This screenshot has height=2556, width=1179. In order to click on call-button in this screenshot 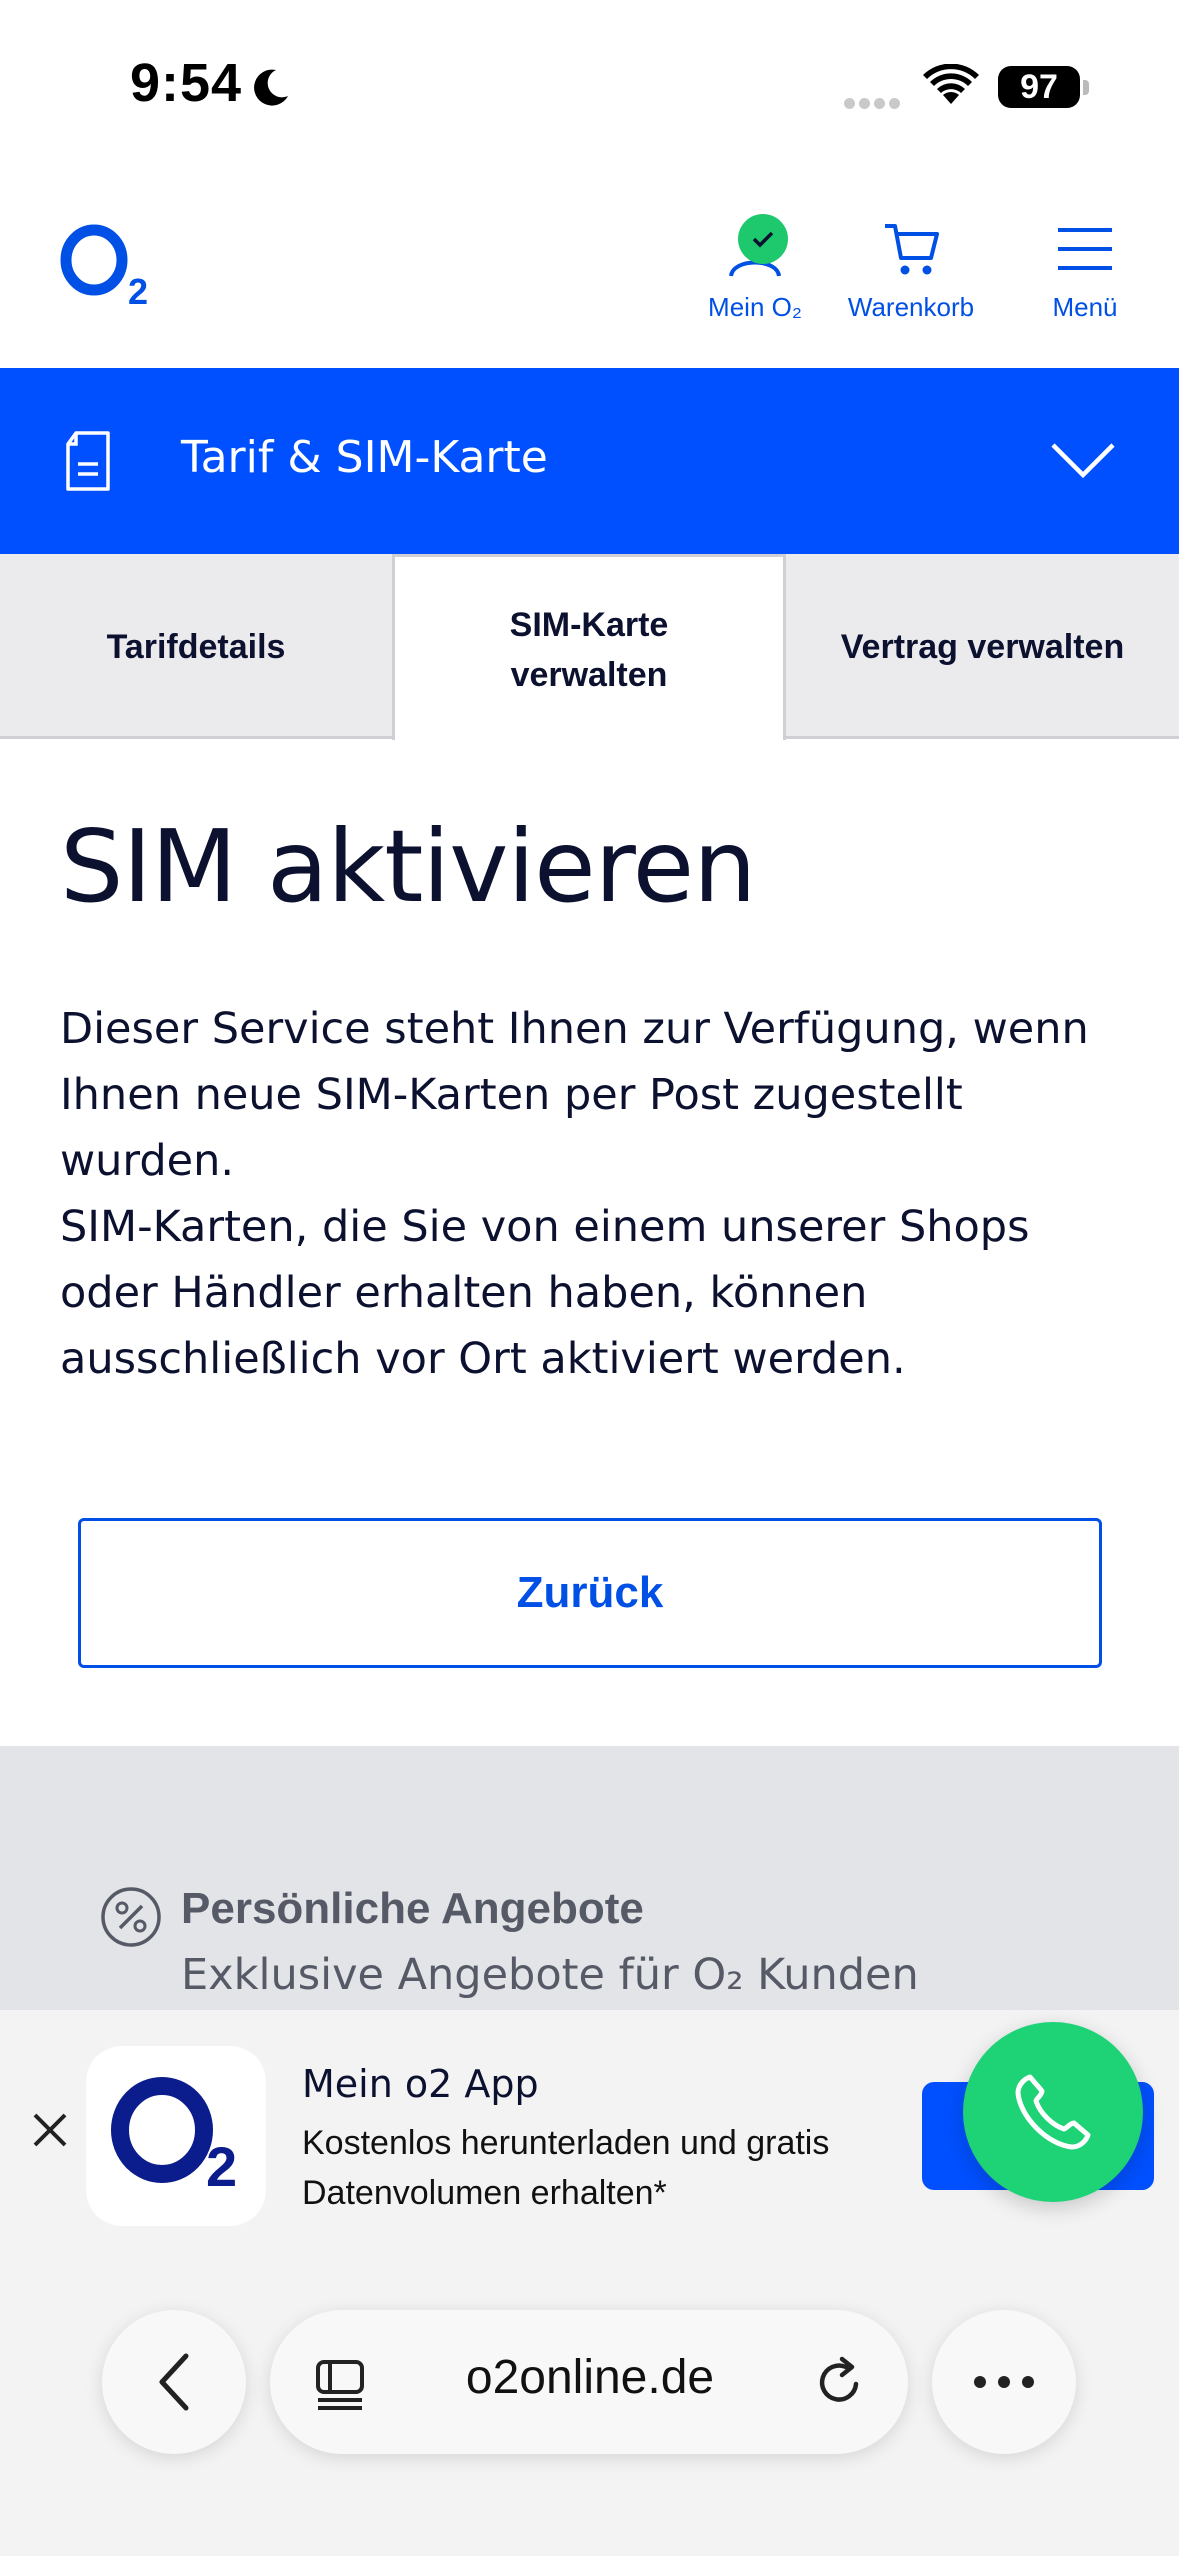, I will do `click(1053, 2112)`.